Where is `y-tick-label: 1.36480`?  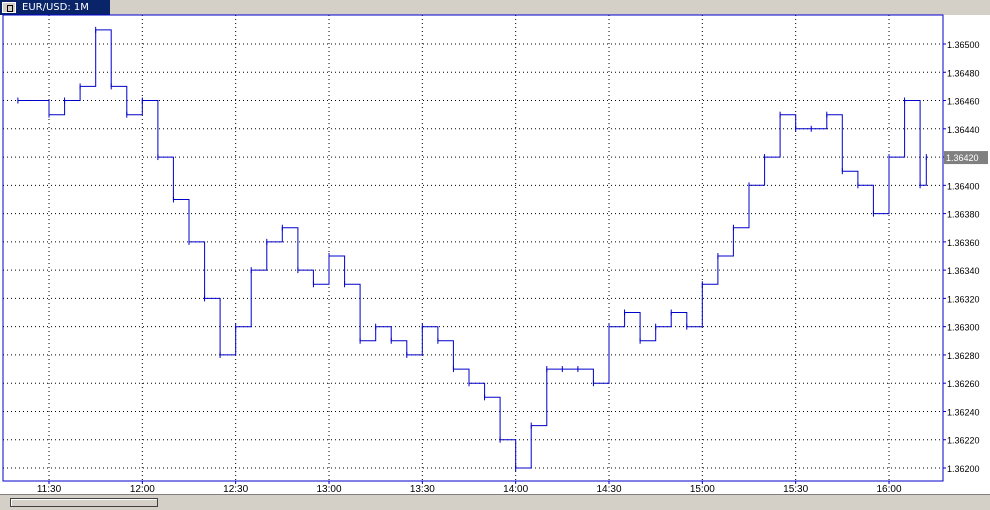 y-tick-label: 1.36480 is located at coordinates (963, 73).